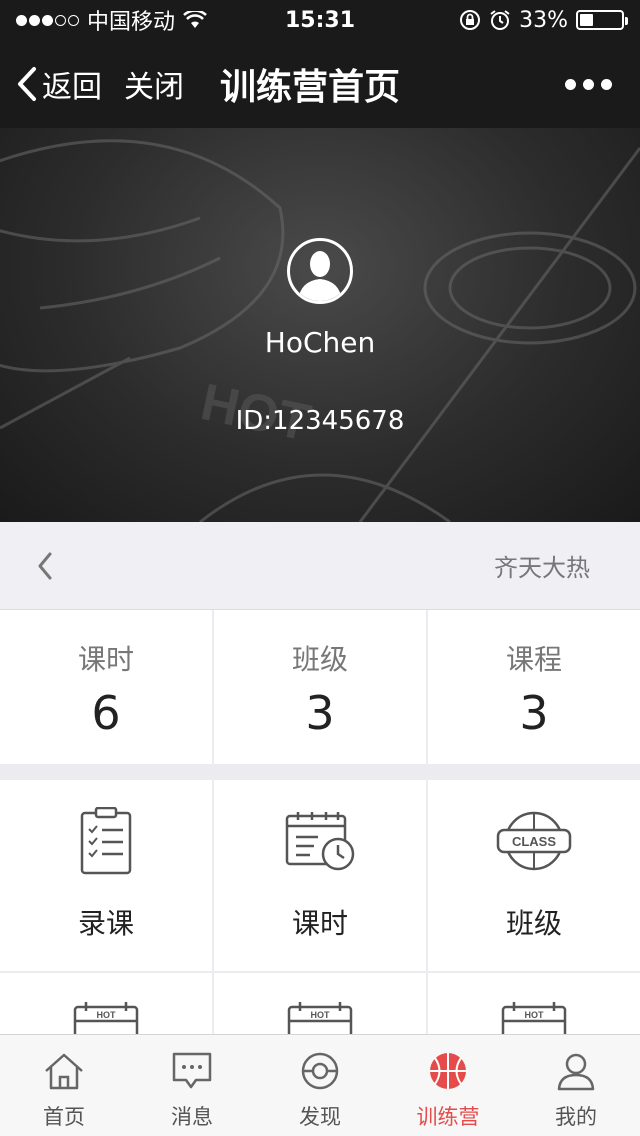 The width and height of the screenshot is (640, 1136). Describe the element at coordinates (500, 20) in the screenshot. I see `alarm-icon` at that location.